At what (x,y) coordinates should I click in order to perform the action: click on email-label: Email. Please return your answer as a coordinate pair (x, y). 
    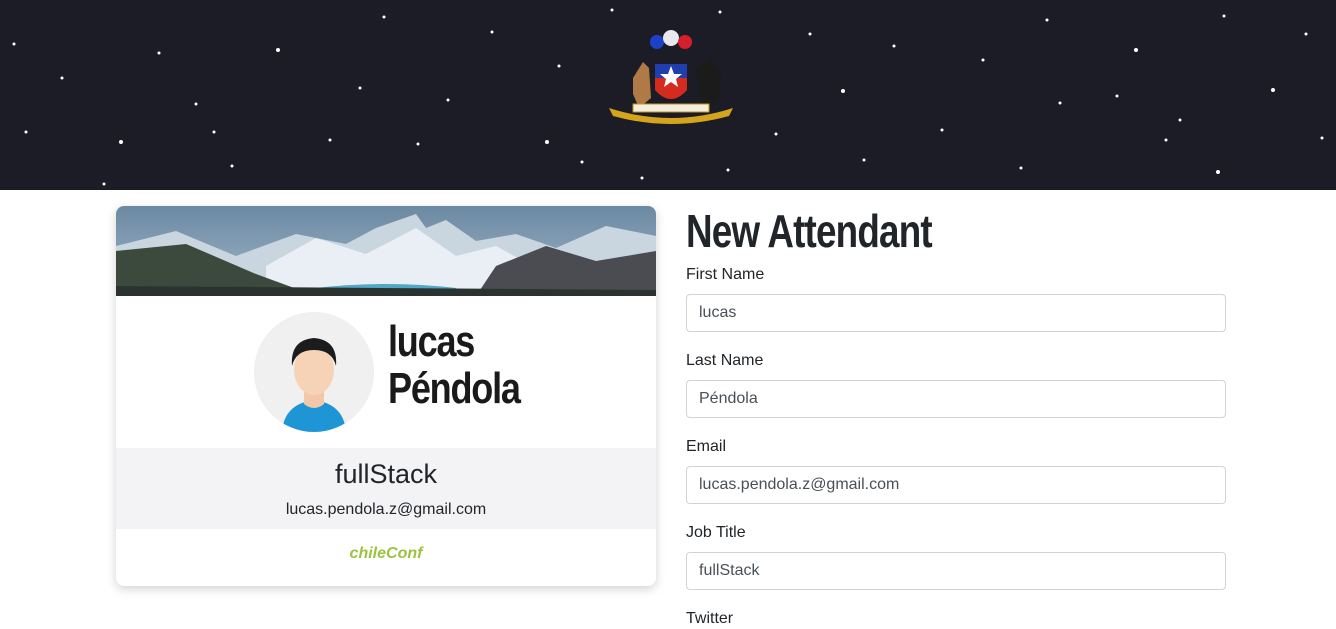
    Looking at the image, I should click on (706, 446).